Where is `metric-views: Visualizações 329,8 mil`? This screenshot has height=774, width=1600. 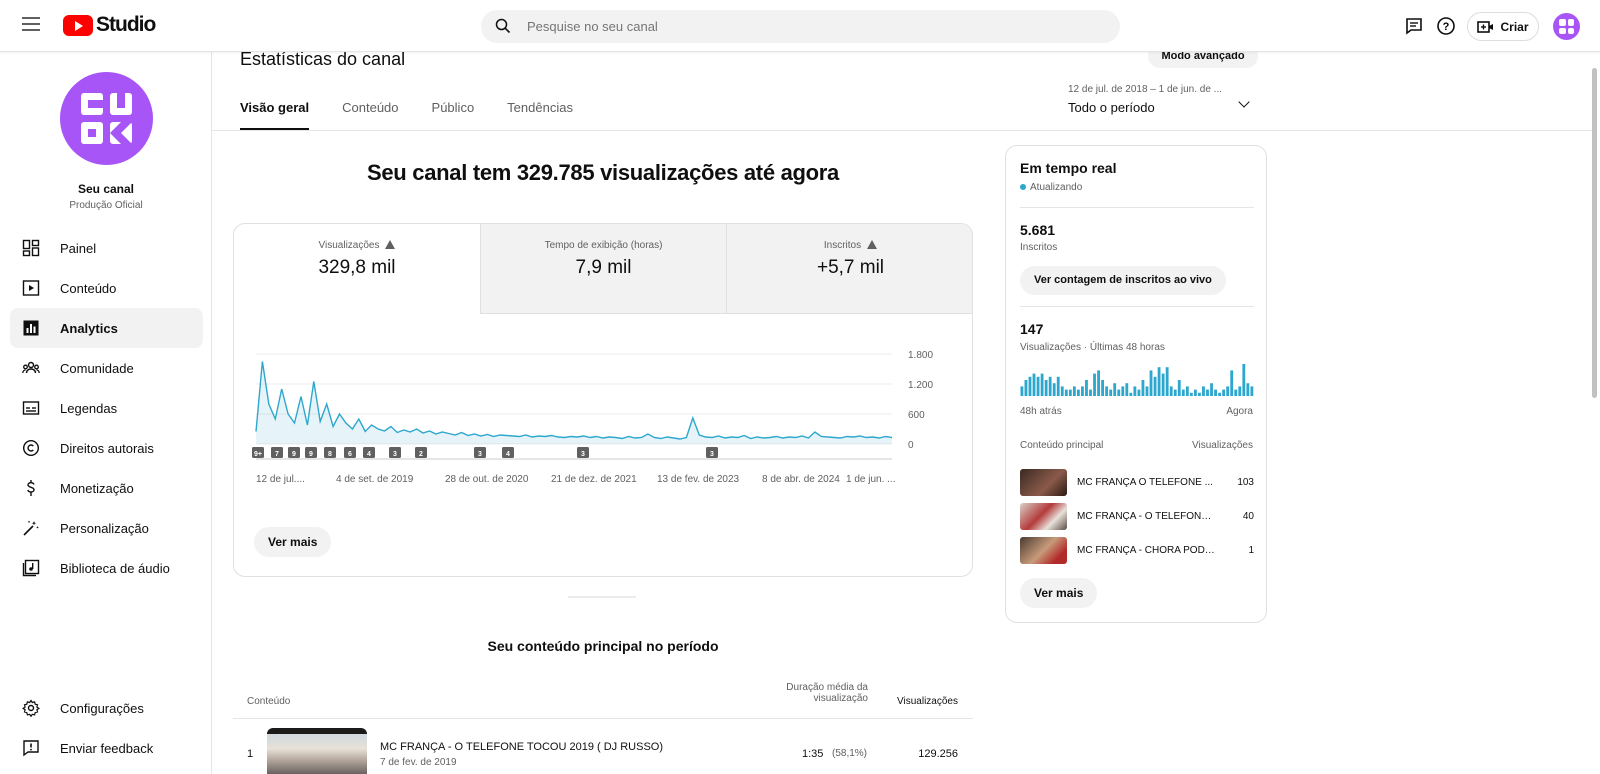
metric-views: Visualizações 329,8 mil is located at coordinates (357, 269).